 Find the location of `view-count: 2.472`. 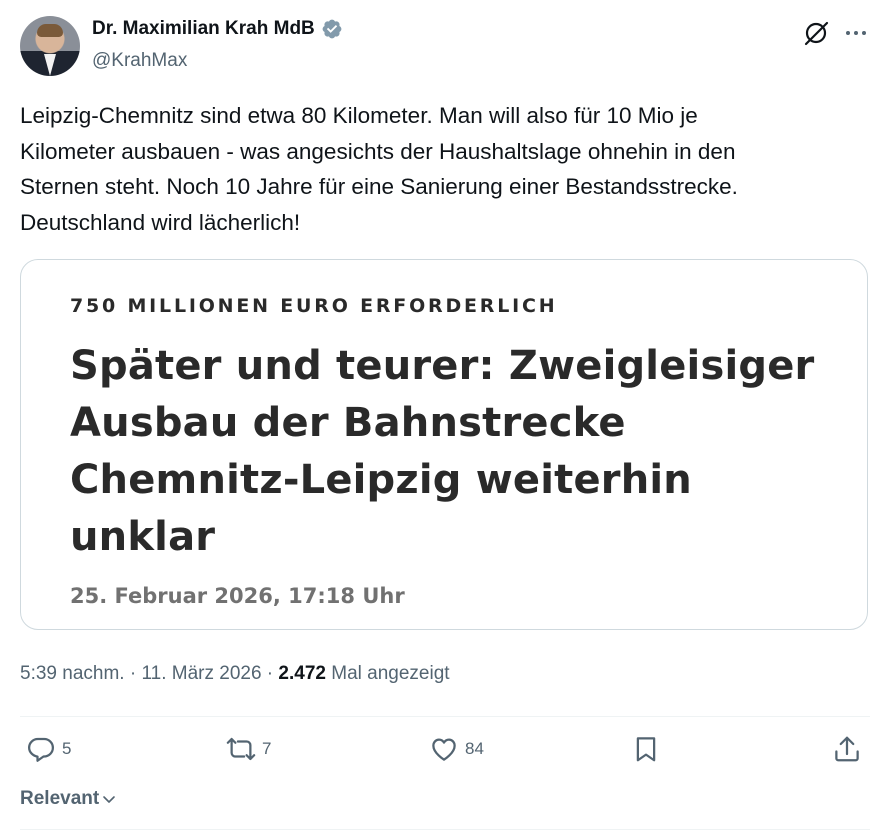

view-count: 2.472 is located at coordinates (302, 673).